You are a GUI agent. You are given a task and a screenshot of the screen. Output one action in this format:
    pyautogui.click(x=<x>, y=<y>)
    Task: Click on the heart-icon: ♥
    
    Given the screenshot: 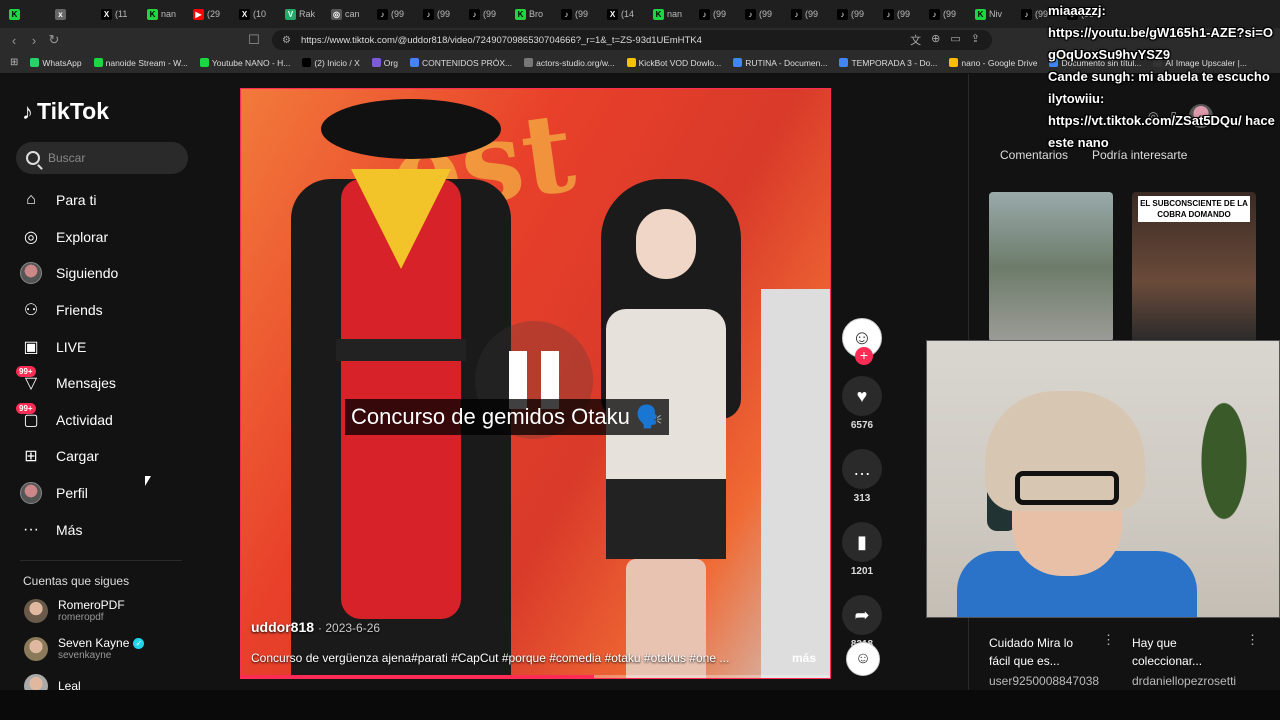 What is the action you would take?
    pyautogui.click(x=862, y=395)
    